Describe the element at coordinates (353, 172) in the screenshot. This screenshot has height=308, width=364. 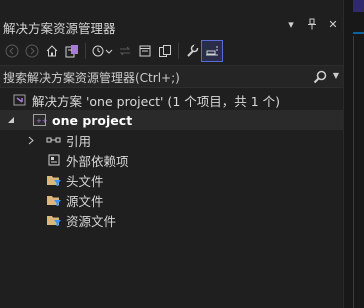
I see `editor-border` at that location.